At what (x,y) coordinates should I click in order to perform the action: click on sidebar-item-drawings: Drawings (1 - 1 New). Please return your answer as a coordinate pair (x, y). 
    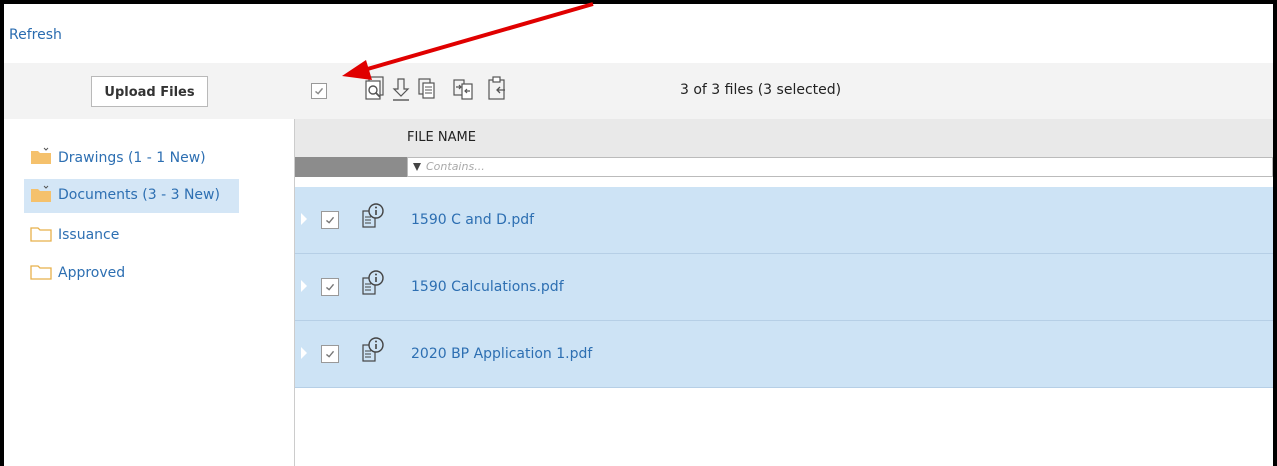
    Looking at the image, I should click on (131, 157).